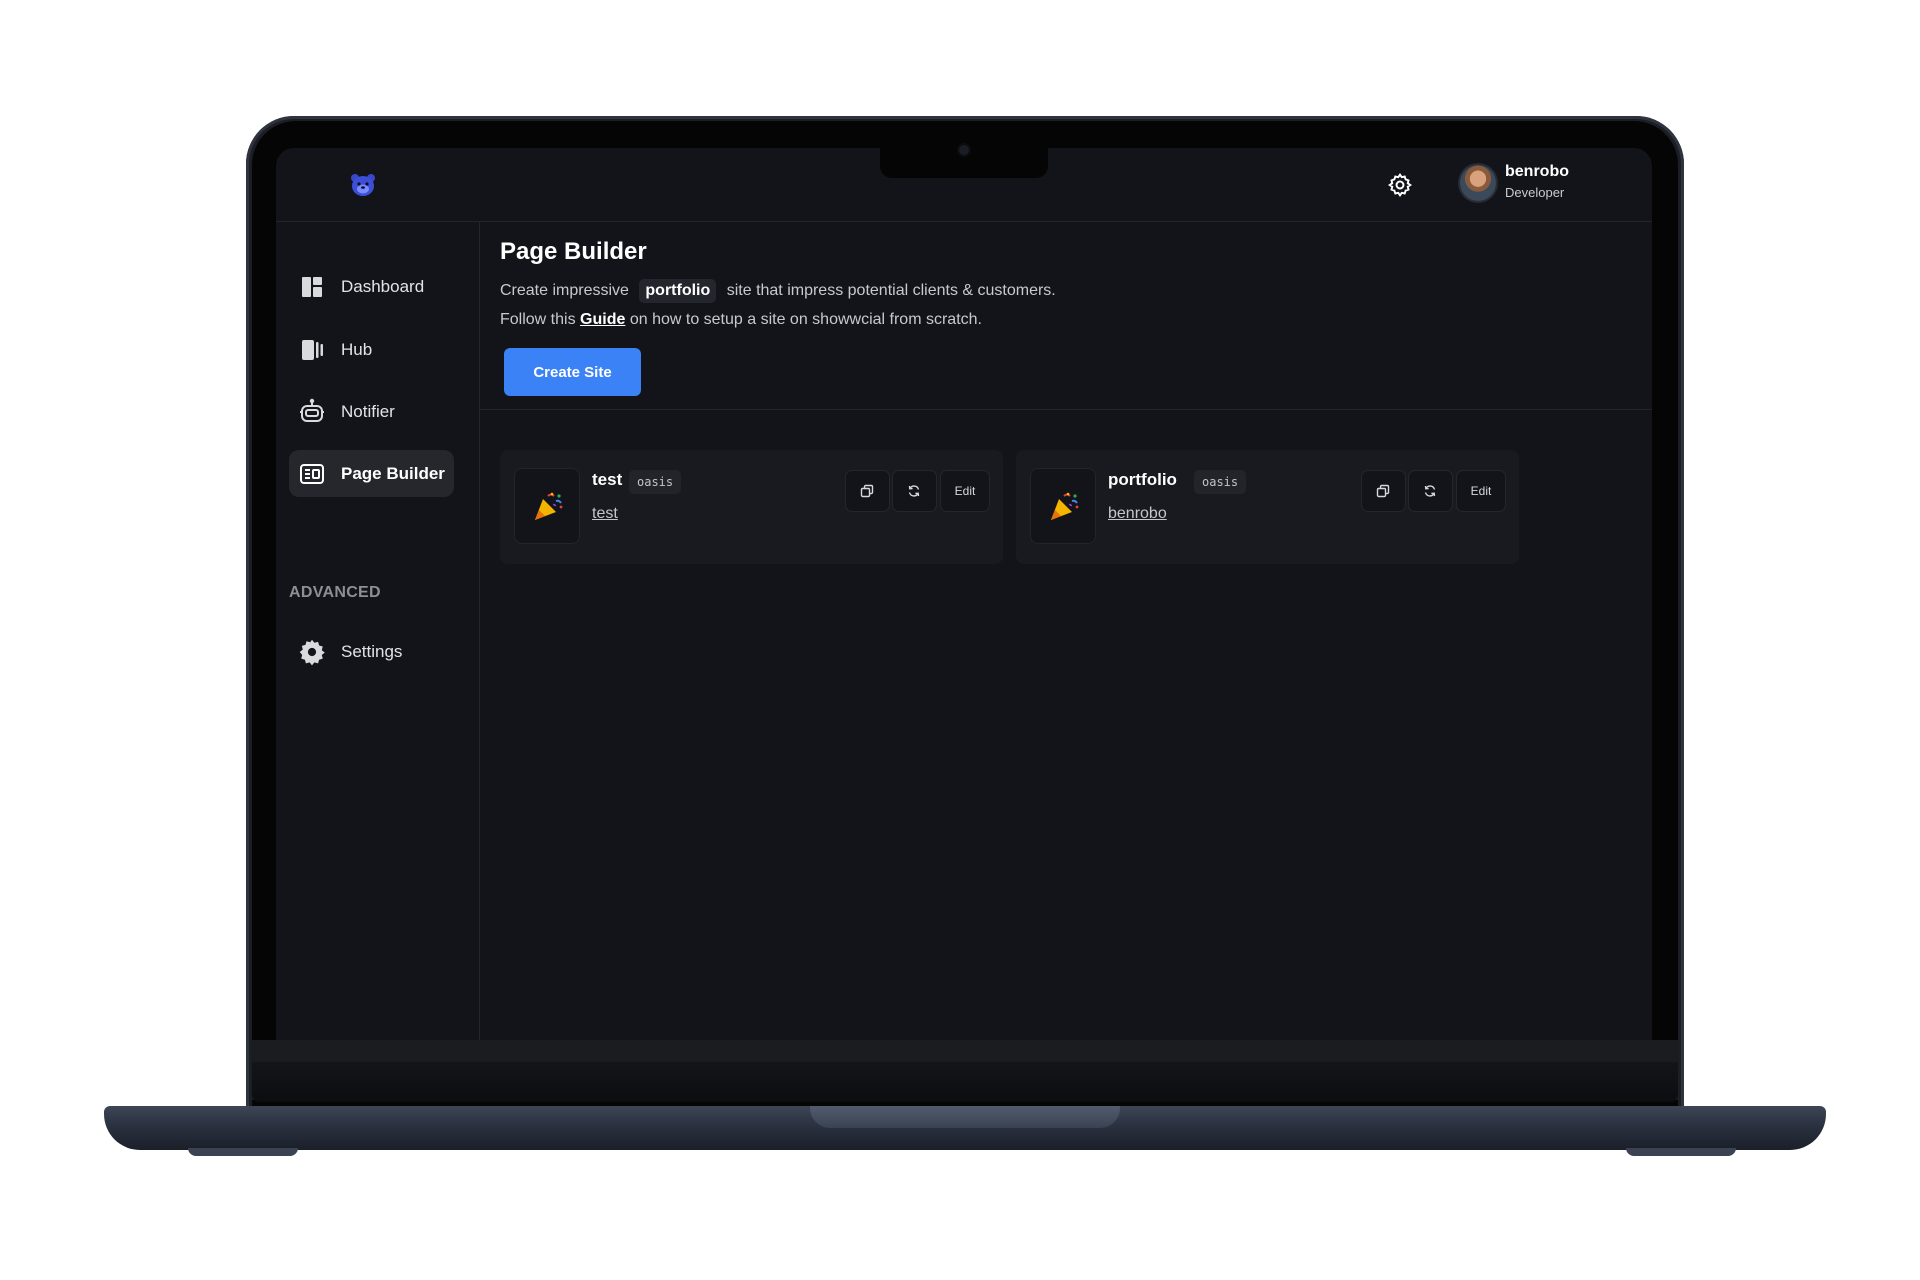  I want to click on sidebar-item-dashboard: Dashboard, so click(371, 286).